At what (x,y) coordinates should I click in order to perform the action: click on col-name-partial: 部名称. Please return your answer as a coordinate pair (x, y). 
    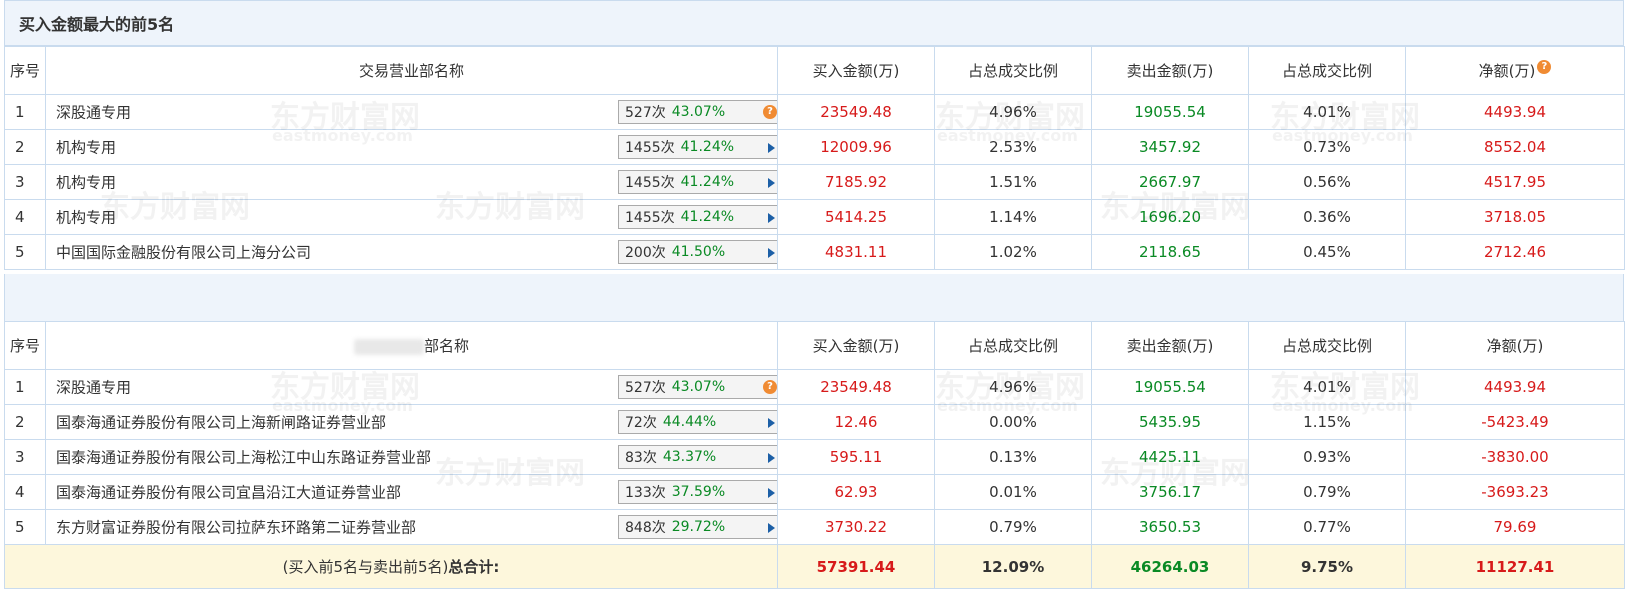
    Looking at the image, I should click on (446, 346).